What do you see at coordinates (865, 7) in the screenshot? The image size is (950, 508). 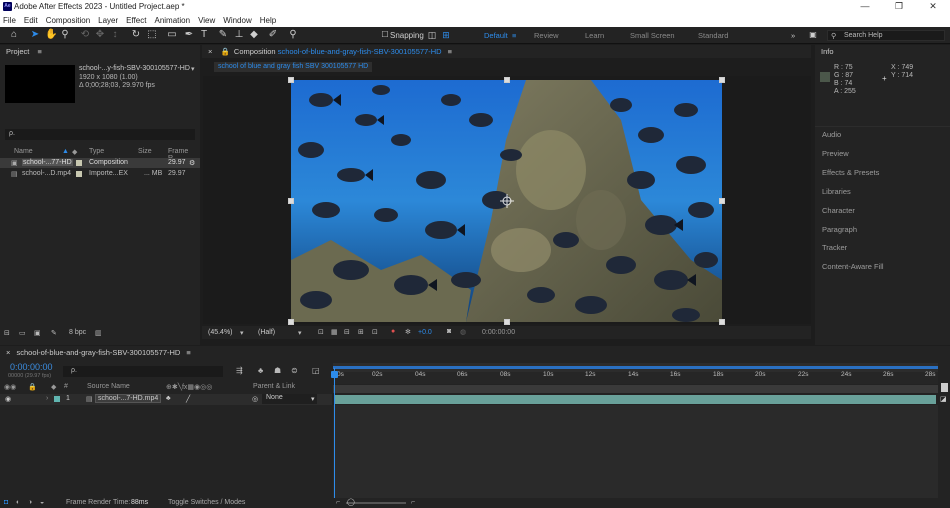 I see `minimize-button: —` at bounding box center [865, 7].